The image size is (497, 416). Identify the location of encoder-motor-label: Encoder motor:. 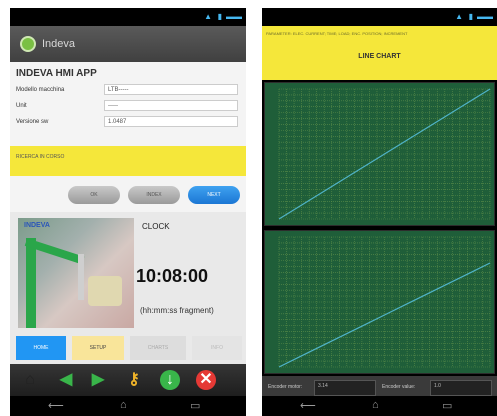
(285, 387).